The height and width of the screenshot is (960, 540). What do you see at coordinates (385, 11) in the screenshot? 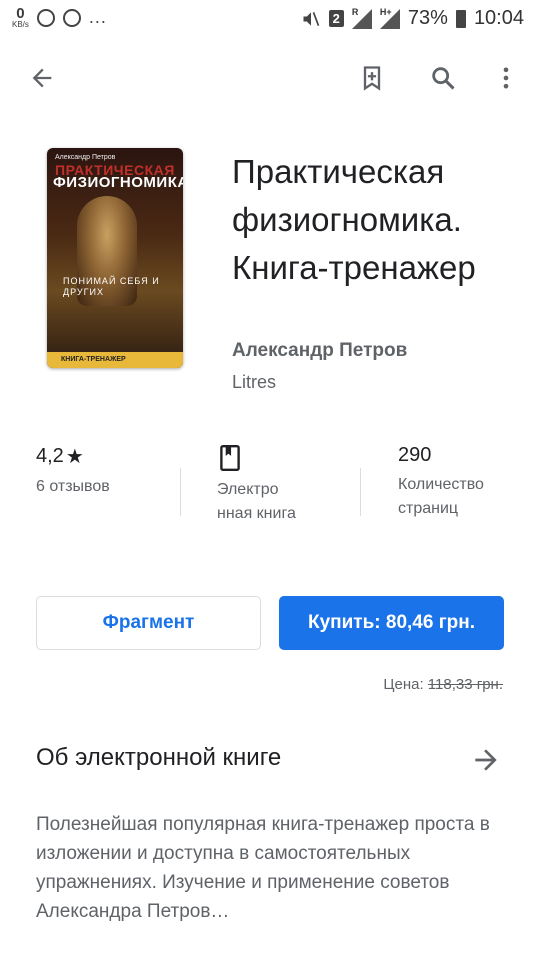
I see `network-type-h: H+` at bounding box center [385, 11].